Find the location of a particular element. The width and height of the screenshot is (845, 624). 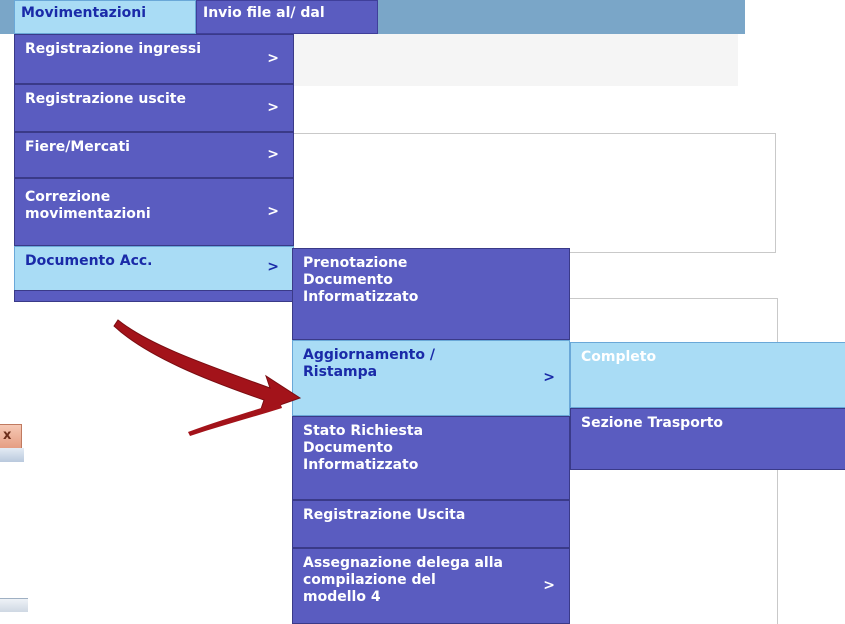

menu-item-label: Sezione Trasporto is located at coordinates (652, 423).